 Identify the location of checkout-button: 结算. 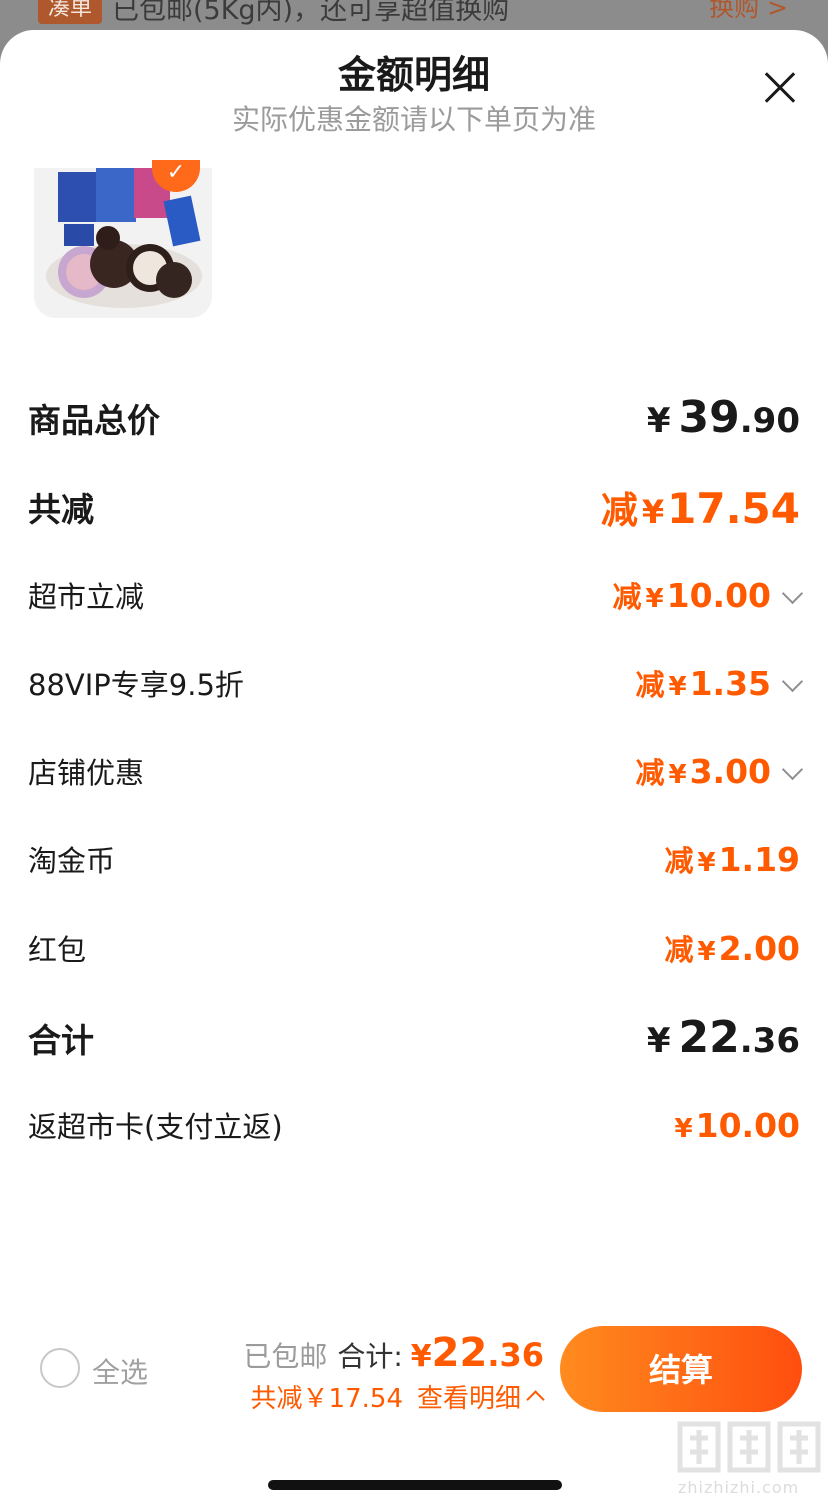
(681, 1369).